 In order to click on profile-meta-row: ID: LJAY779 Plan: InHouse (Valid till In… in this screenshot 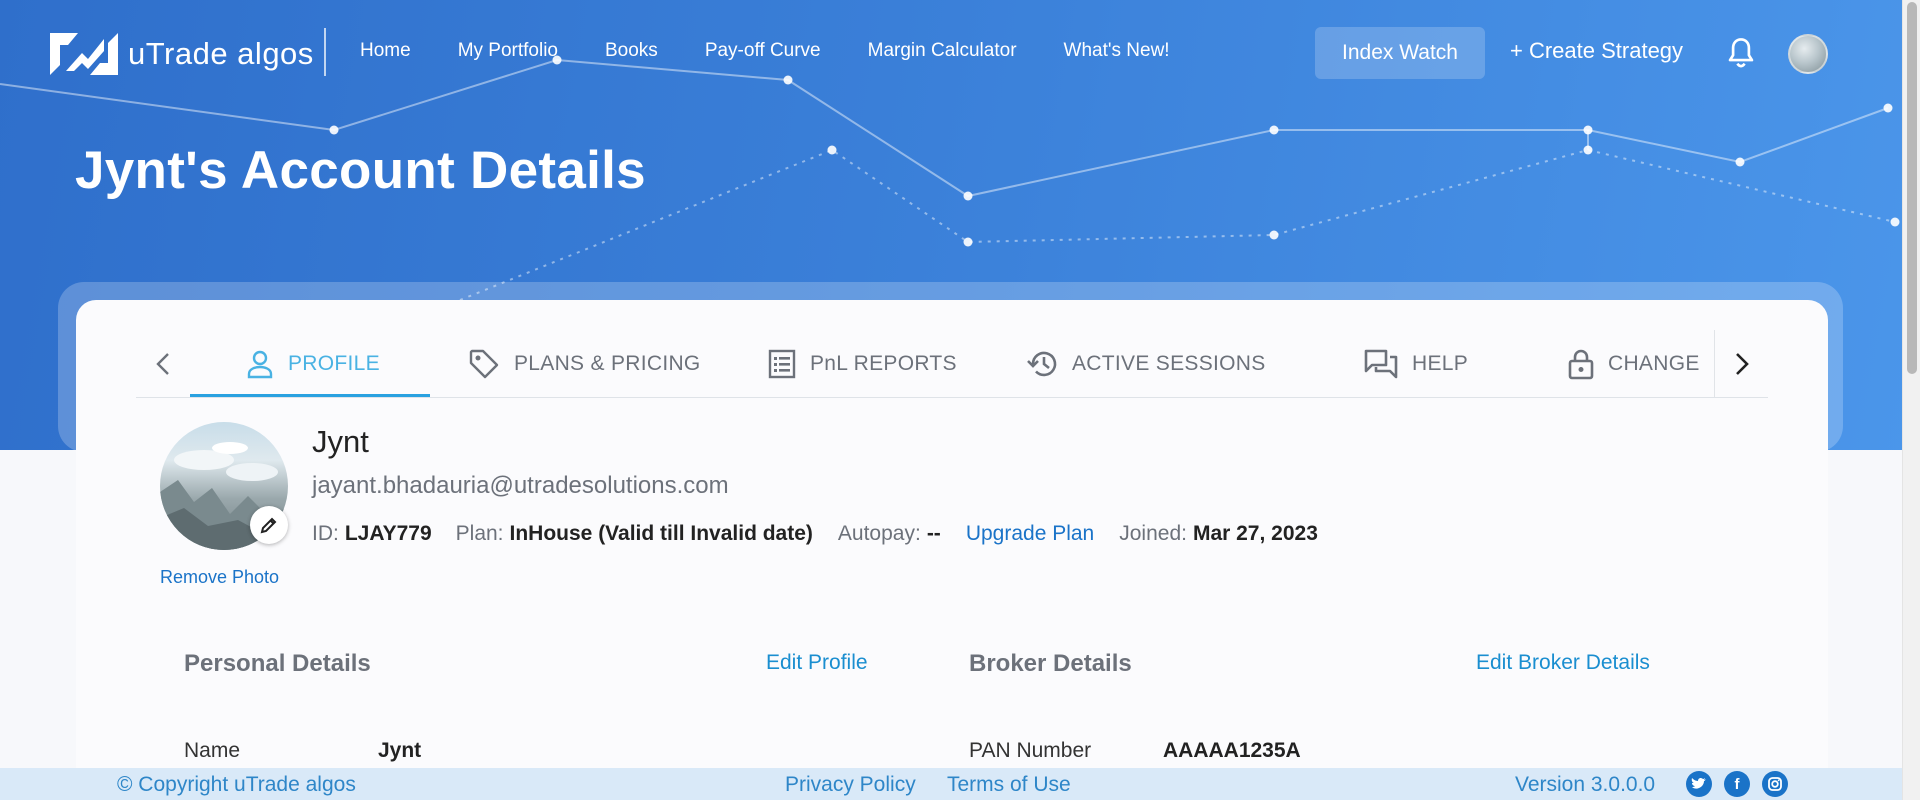, I will do `click(815, 534)`.